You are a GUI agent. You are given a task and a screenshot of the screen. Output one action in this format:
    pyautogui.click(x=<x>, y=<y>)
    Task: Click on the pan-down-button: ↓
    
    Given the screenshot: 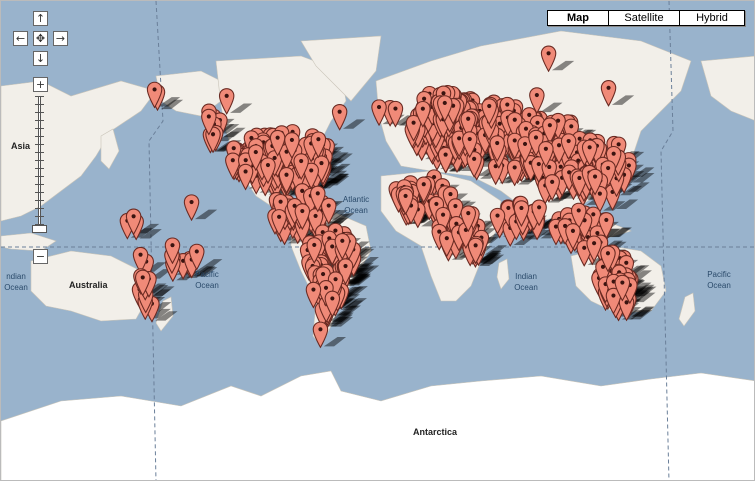 What is the action you would take?
    pyautogui.click(x=40, y=58)
    